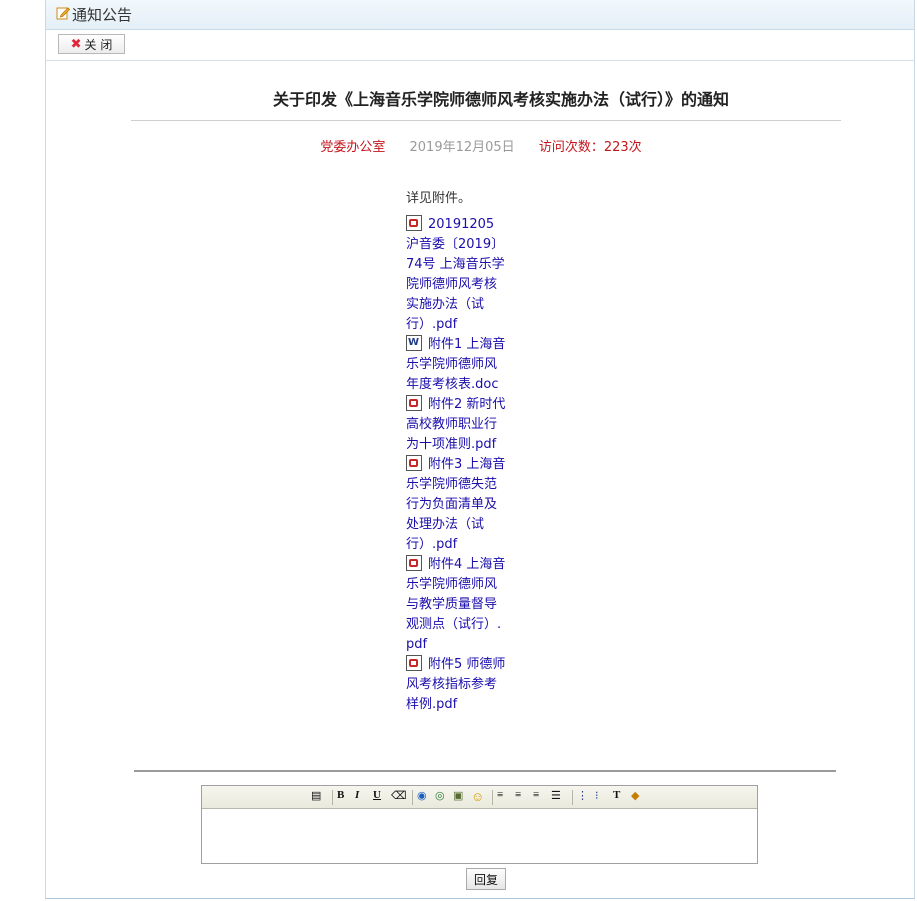 The width and height of the screenshot is (917, 901). Describe the element at coordinates (319, 797) in the screenshot. I see `source-icon: ▤` at that location.